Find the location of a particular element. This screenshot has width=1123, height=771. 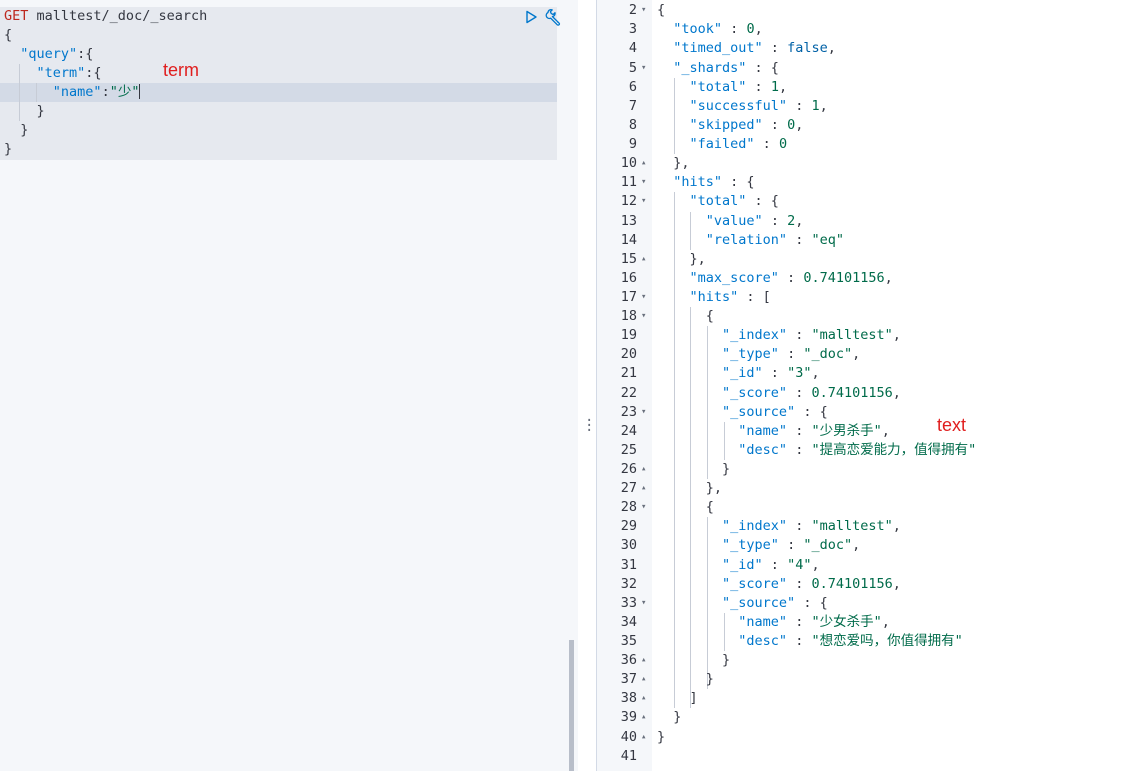

line-number: 4 is located at coordinates (632, 48).